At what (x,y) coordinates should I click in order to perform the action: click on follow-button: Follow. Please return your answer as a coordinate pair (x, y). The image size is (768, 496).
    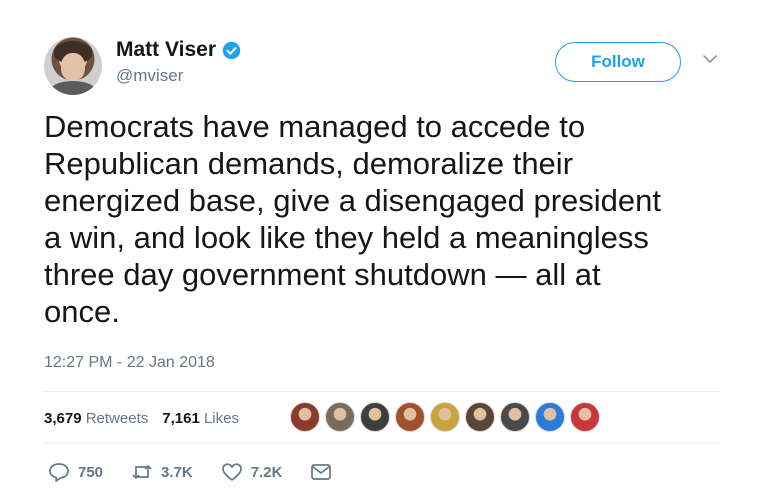
    Looking at the image, I should click on (618, 62).